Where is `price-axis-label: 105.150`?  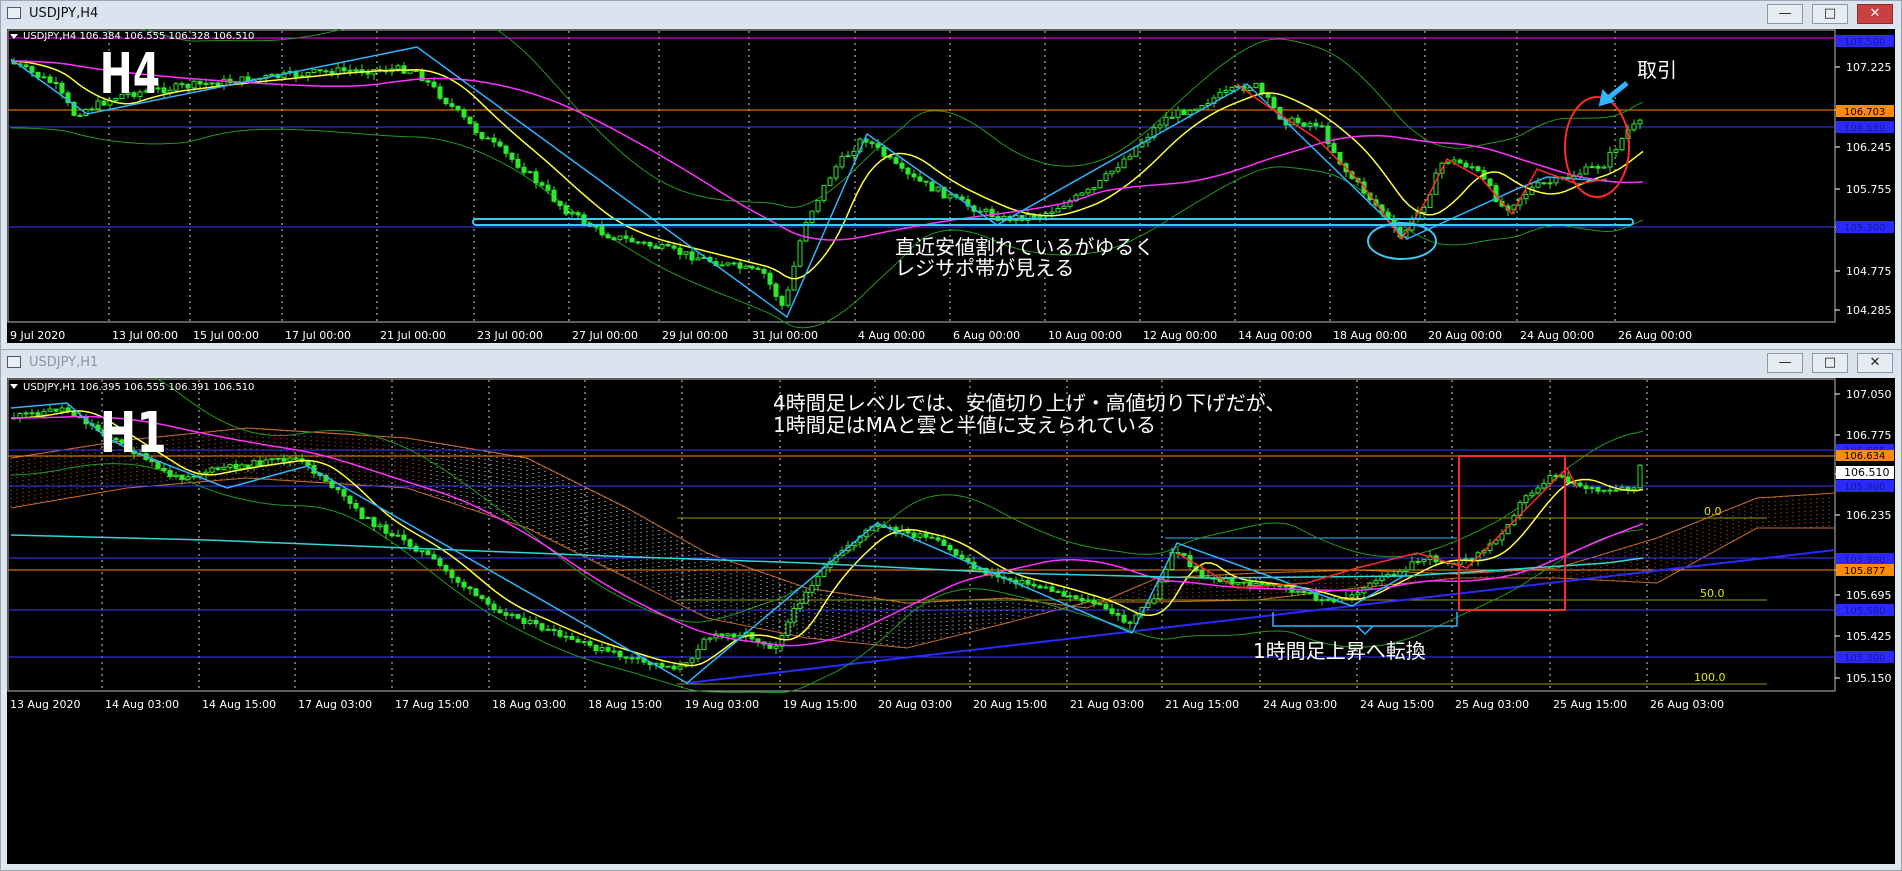 price-axis-label: 105.150 is located at coordinates (1869, 678).